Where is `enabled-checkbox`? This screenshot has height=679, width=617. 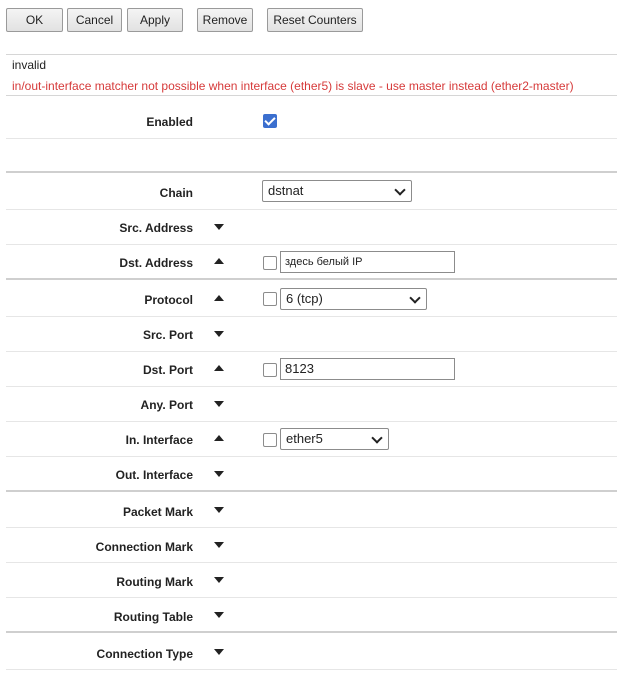 enabled-checkbox is located at coordinates (270, 121).